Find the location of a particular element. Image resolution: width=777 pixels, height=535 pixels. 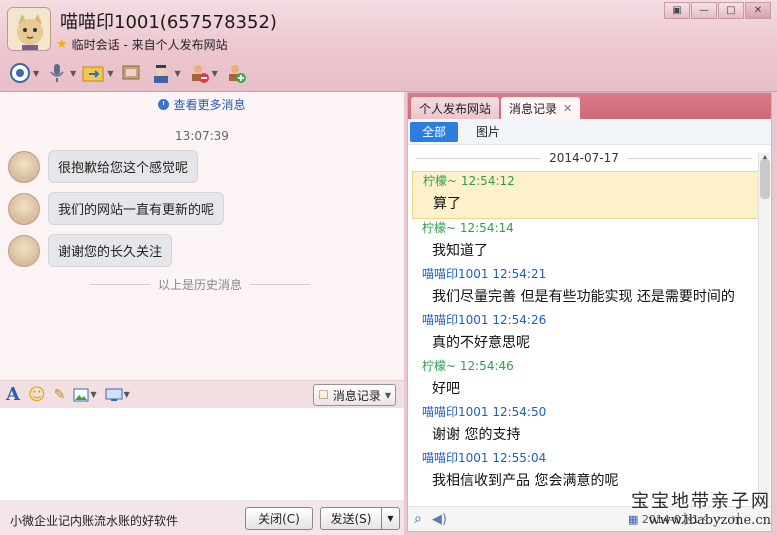

history-divider-label: 以上是历史消息 is located at coordinates (200, 285).